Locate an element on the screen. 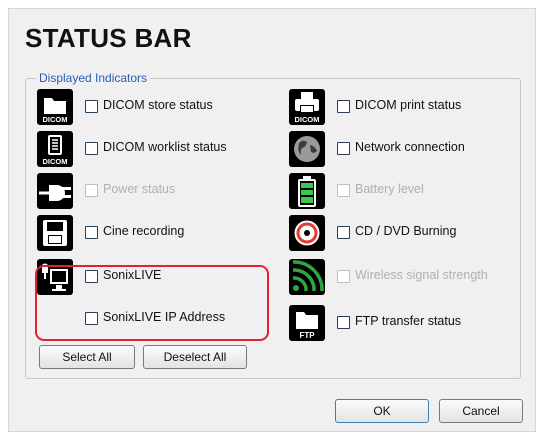 The image size is (544, 440). dicom-worklist-label: DICOM worklist status is located at coordinates (165, 147).